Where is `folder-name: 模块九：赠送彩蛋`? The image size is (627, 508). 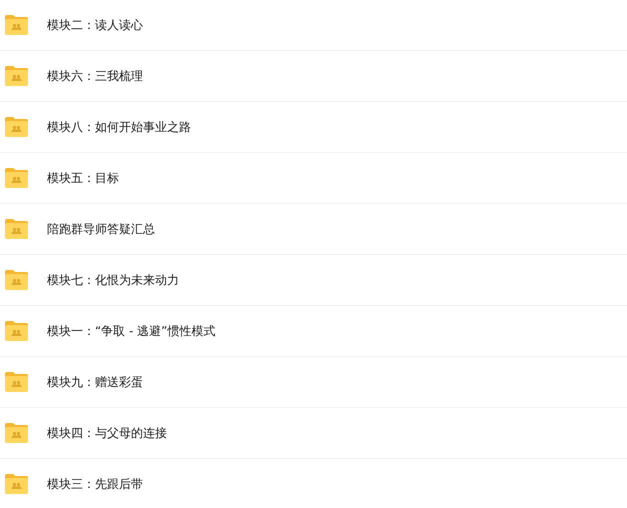 folder-name: 模块九：赠送彩蛋 is located at coordinates (95, 382).